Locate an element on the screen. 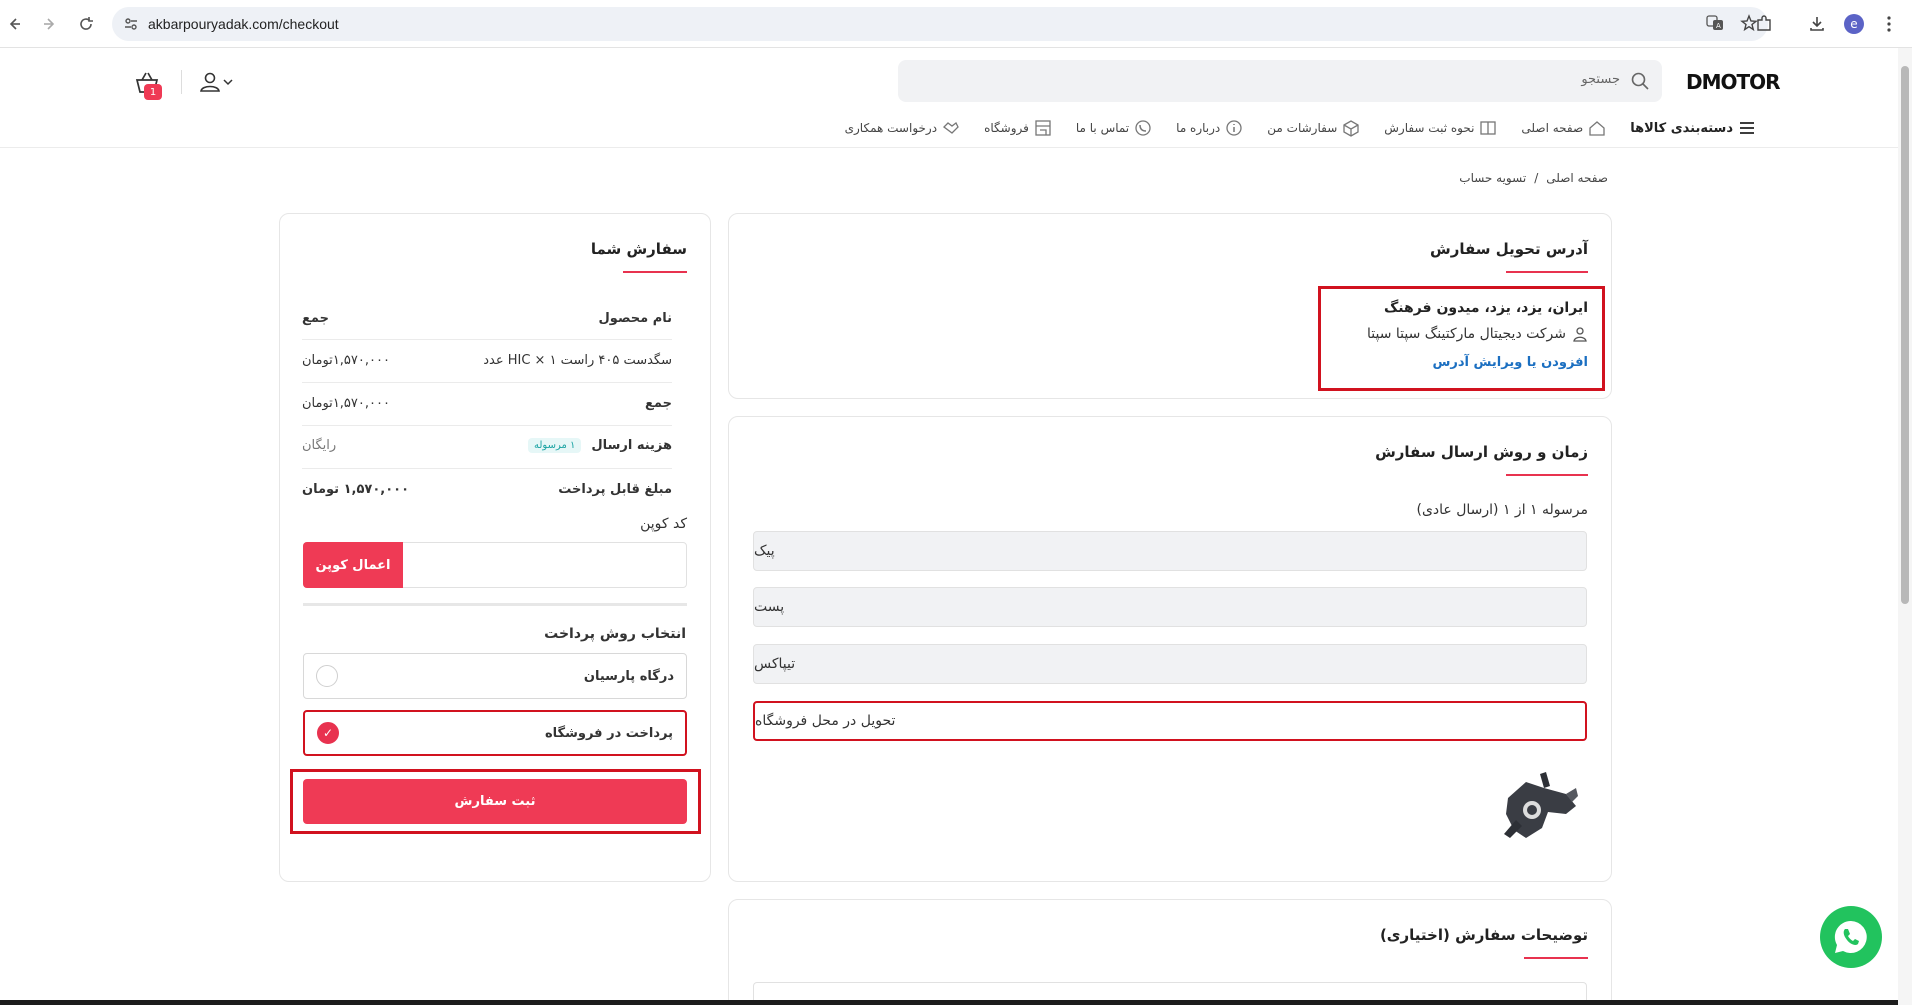 The width and height of the screenshot is (1912, 1005). menu-about: درباره ما is located at coordinates (1209, 128).